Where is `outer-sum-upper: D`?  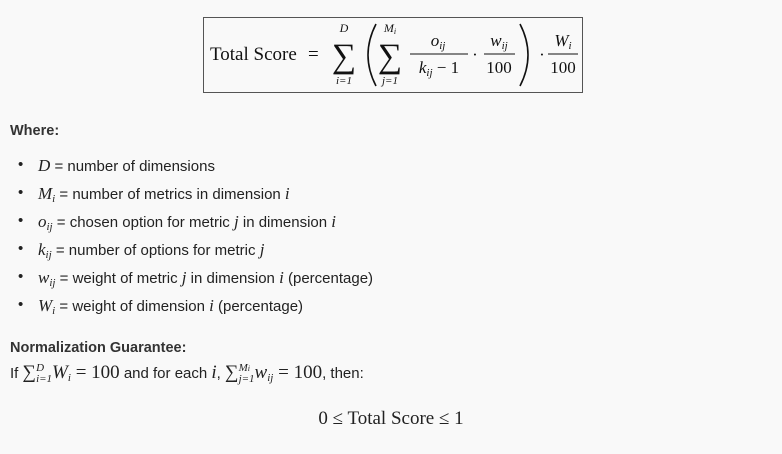
outer-sum-upper: D is located at coordinates (344, 28).